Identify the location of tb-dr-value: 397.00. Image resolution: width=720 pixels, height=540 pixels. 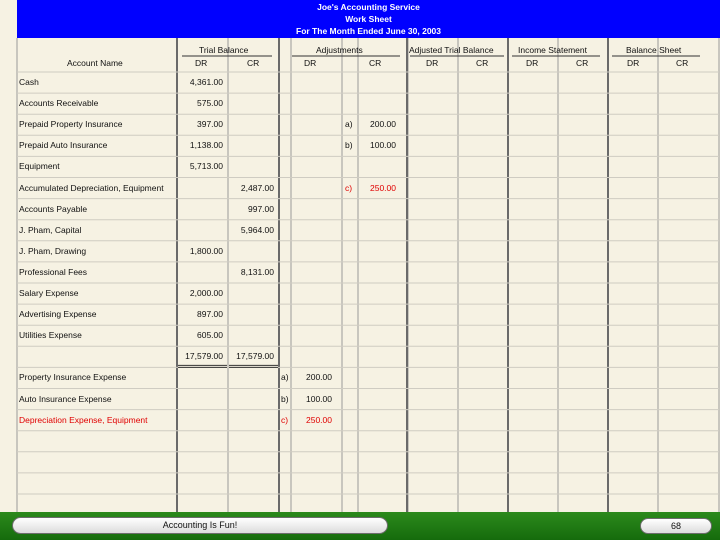
(210, 124).